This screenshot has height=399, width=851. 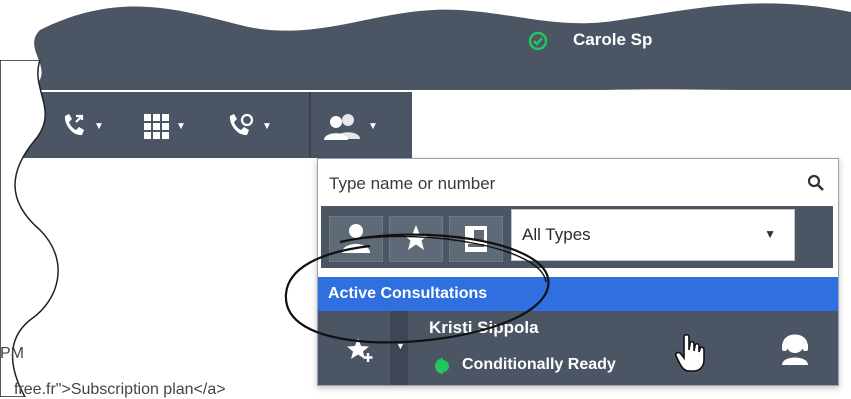 I want to click on consult-call-button: ▼, so click(x=249, y=126).